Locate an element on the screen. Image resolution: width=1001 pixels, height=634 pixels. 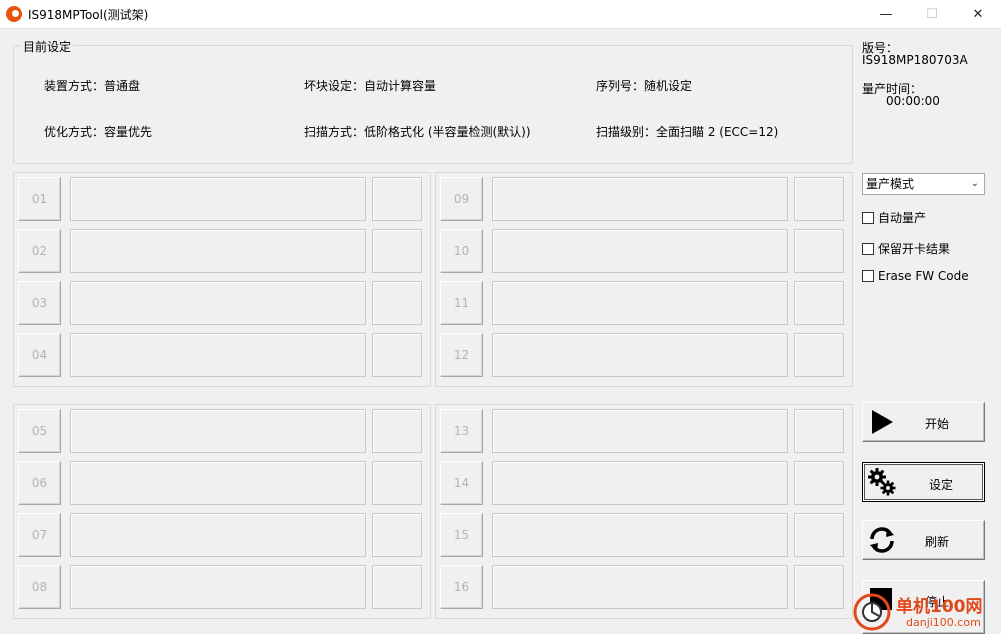
chevron-down-icon: ⌄ is located at coordinates (974, 183).